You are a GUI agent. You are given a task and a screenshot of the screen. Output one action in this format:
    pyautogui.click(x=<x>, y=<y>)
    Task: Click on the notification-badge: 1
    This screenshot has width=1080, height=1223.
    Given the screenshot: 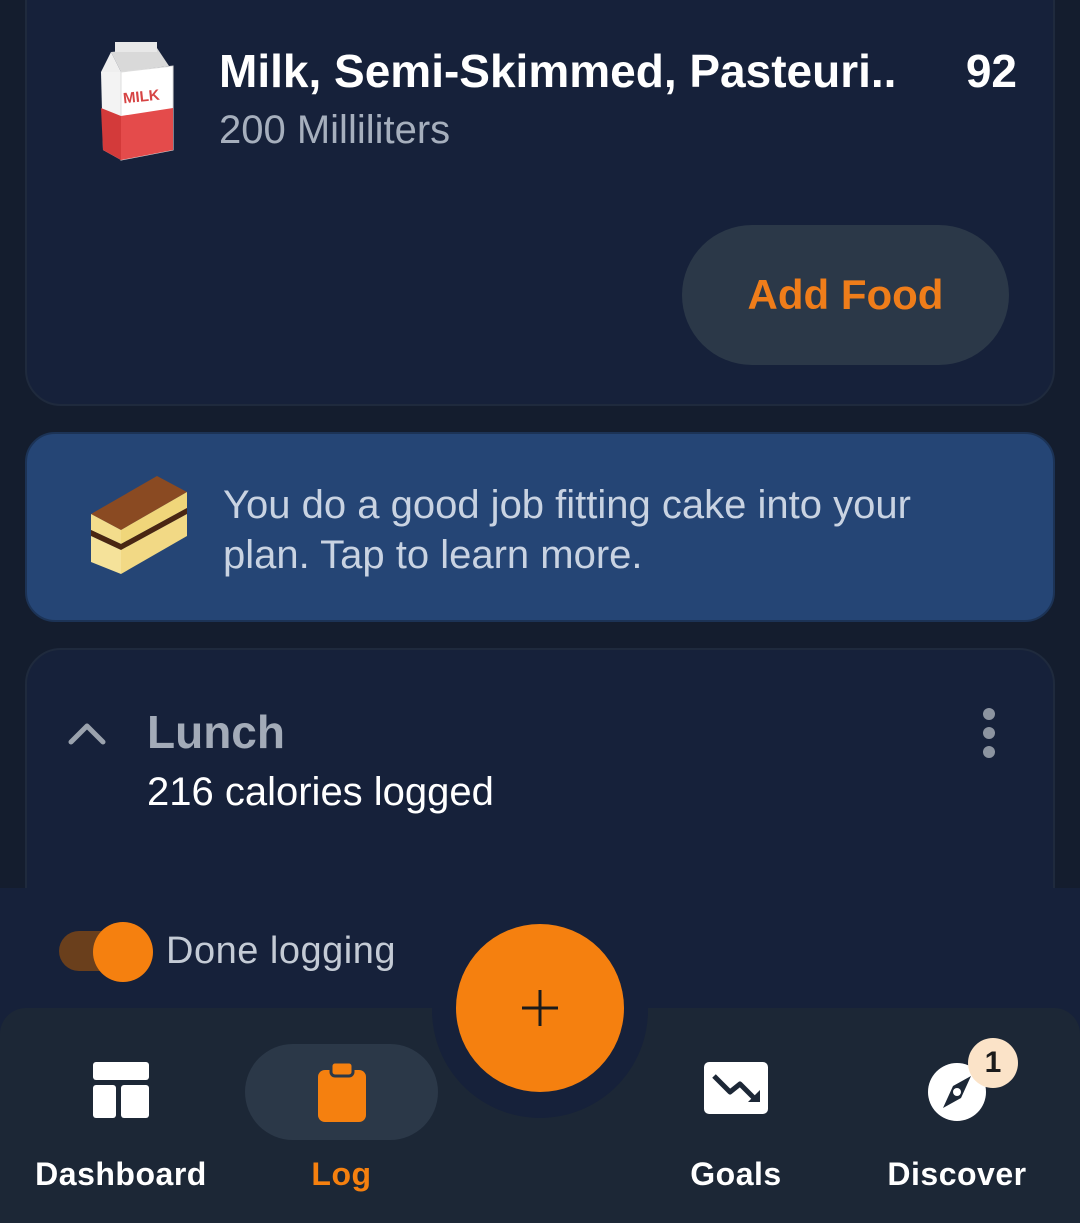 What is the action you would take?
    pyautogui.click(x=993, y=1063)
    